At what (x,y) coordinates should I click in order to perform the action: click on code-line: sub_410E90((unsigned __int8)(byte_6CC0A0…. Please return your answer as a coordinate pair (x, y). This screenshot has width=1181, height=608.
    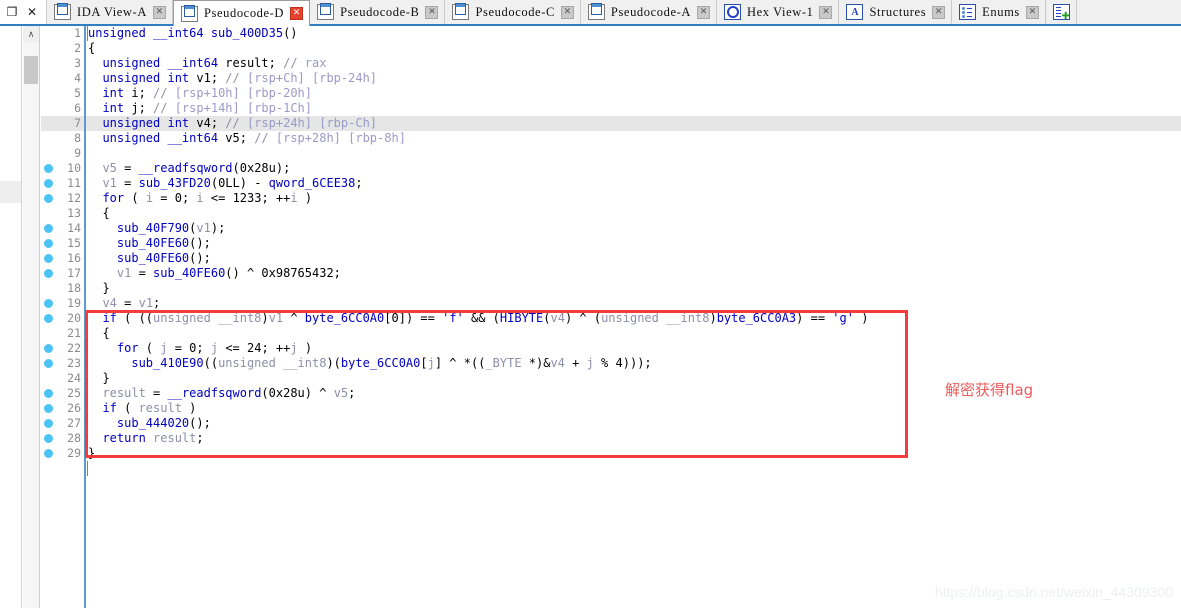
    Looking at the image, I should click on (633, 363).